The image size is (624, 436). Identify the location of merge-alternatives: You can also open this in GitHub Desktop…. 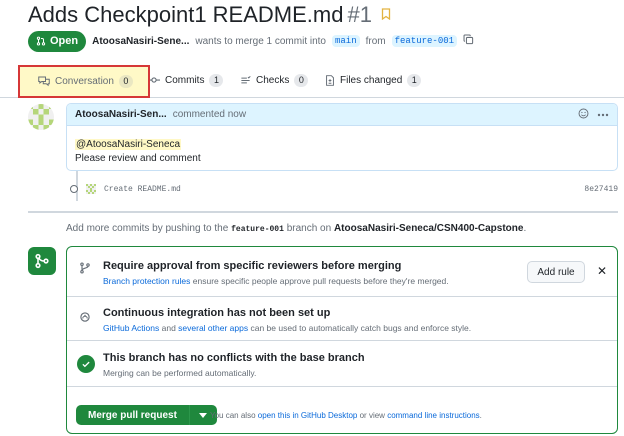
(346, 415).